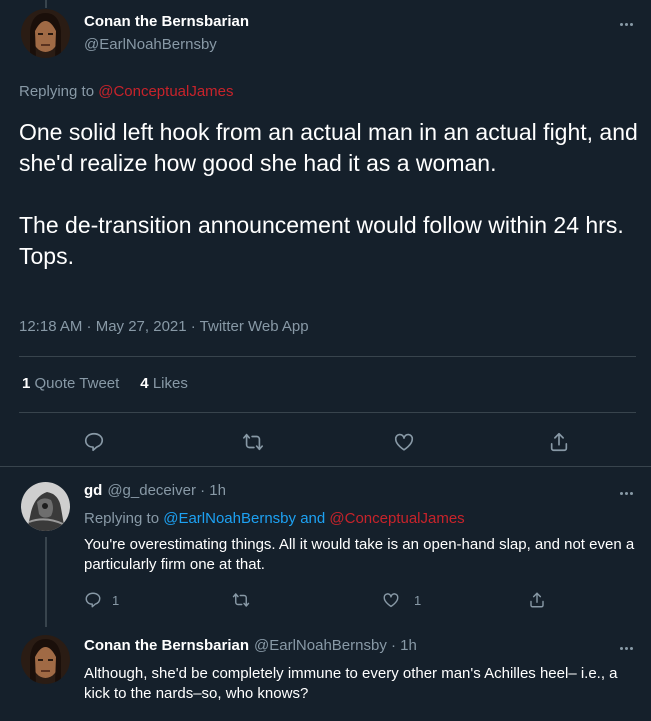  What do you see at coordinates (166, 490) in the screenshot?
I see `author-meta: @g_deceiver · 1h` at bounding box center [166, 490].